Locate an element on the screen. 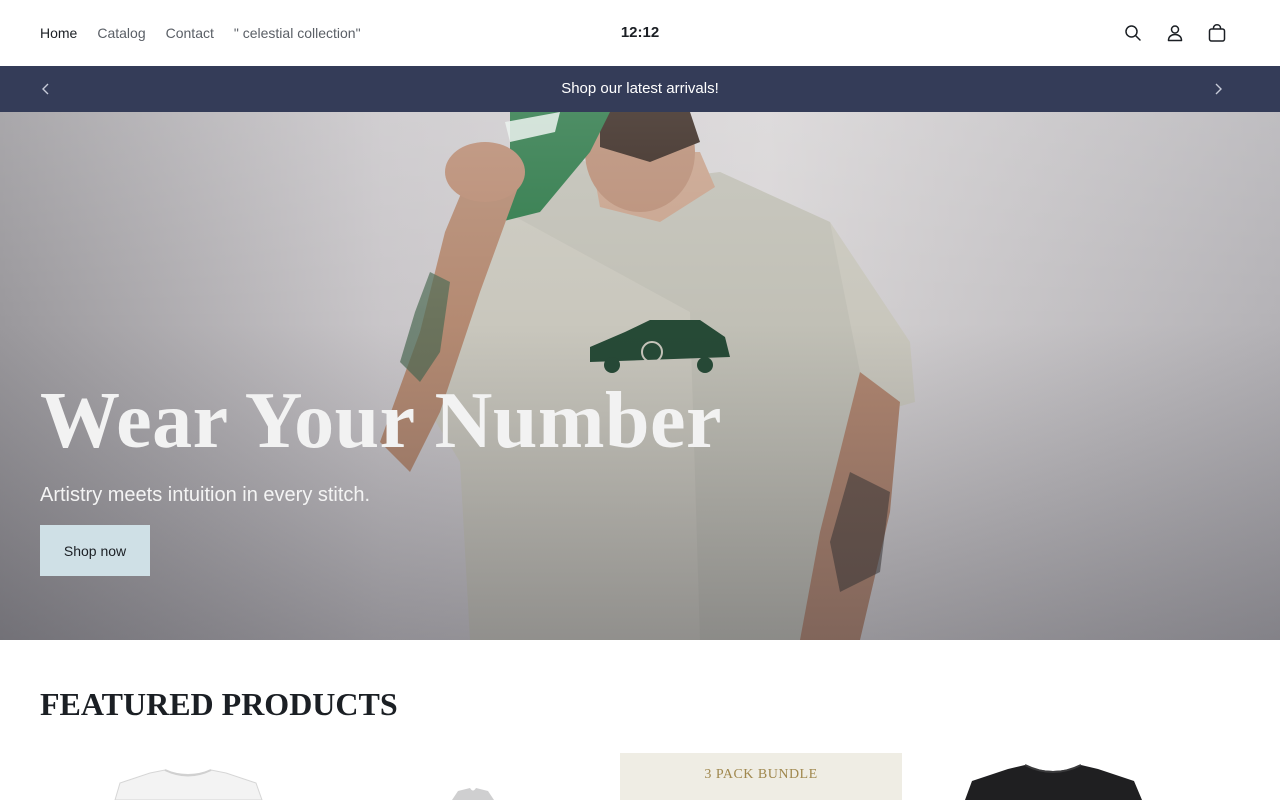  chevron-right-icon is located at coordinates (1218, 89).